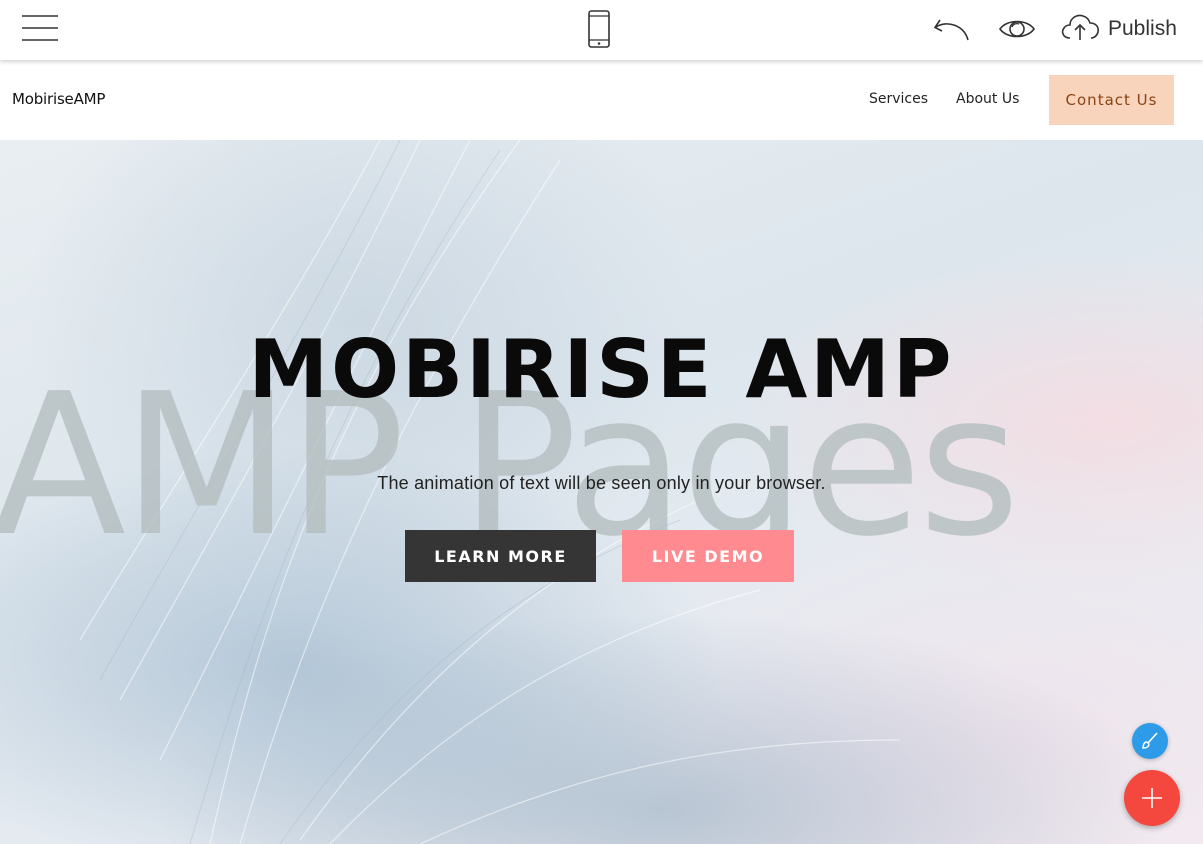 This screenshot has height=844, width=1203. I want to click on cloud-upload-icon, so click(1080, 29).